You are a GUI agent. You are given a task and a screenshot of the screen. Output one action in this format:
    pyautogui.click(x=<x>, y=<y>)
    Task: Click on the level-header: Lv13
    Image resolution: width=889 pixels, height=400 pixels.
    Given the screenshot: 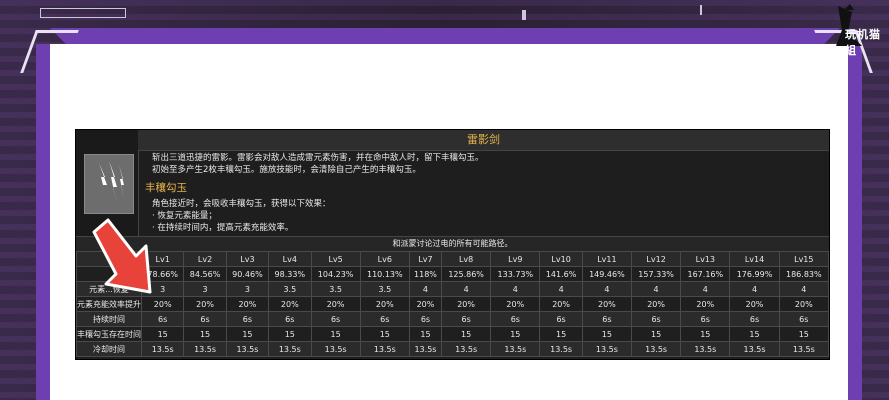 What is the action you would take?
    pyautogui.click(x=705, y=259)
    